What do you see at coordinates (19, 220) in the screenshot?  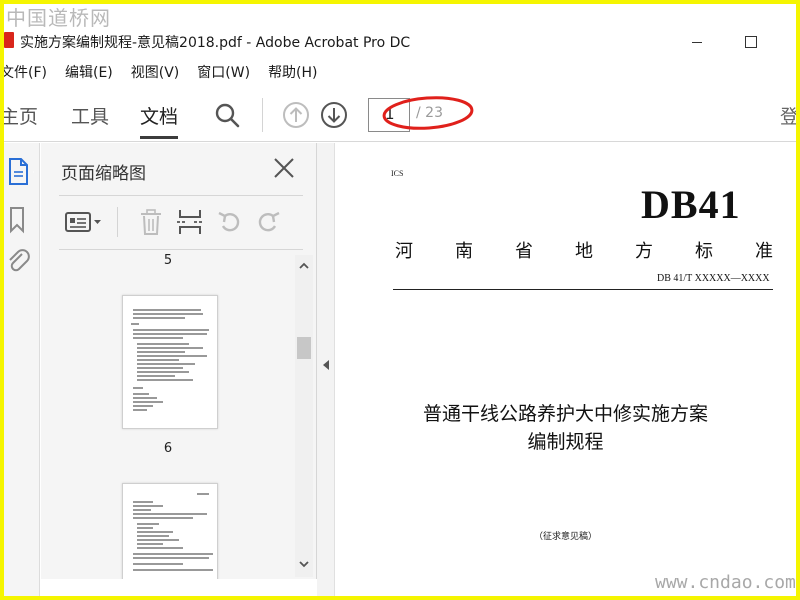 I see `bookmark-icon` at bounding box center [19, 220].